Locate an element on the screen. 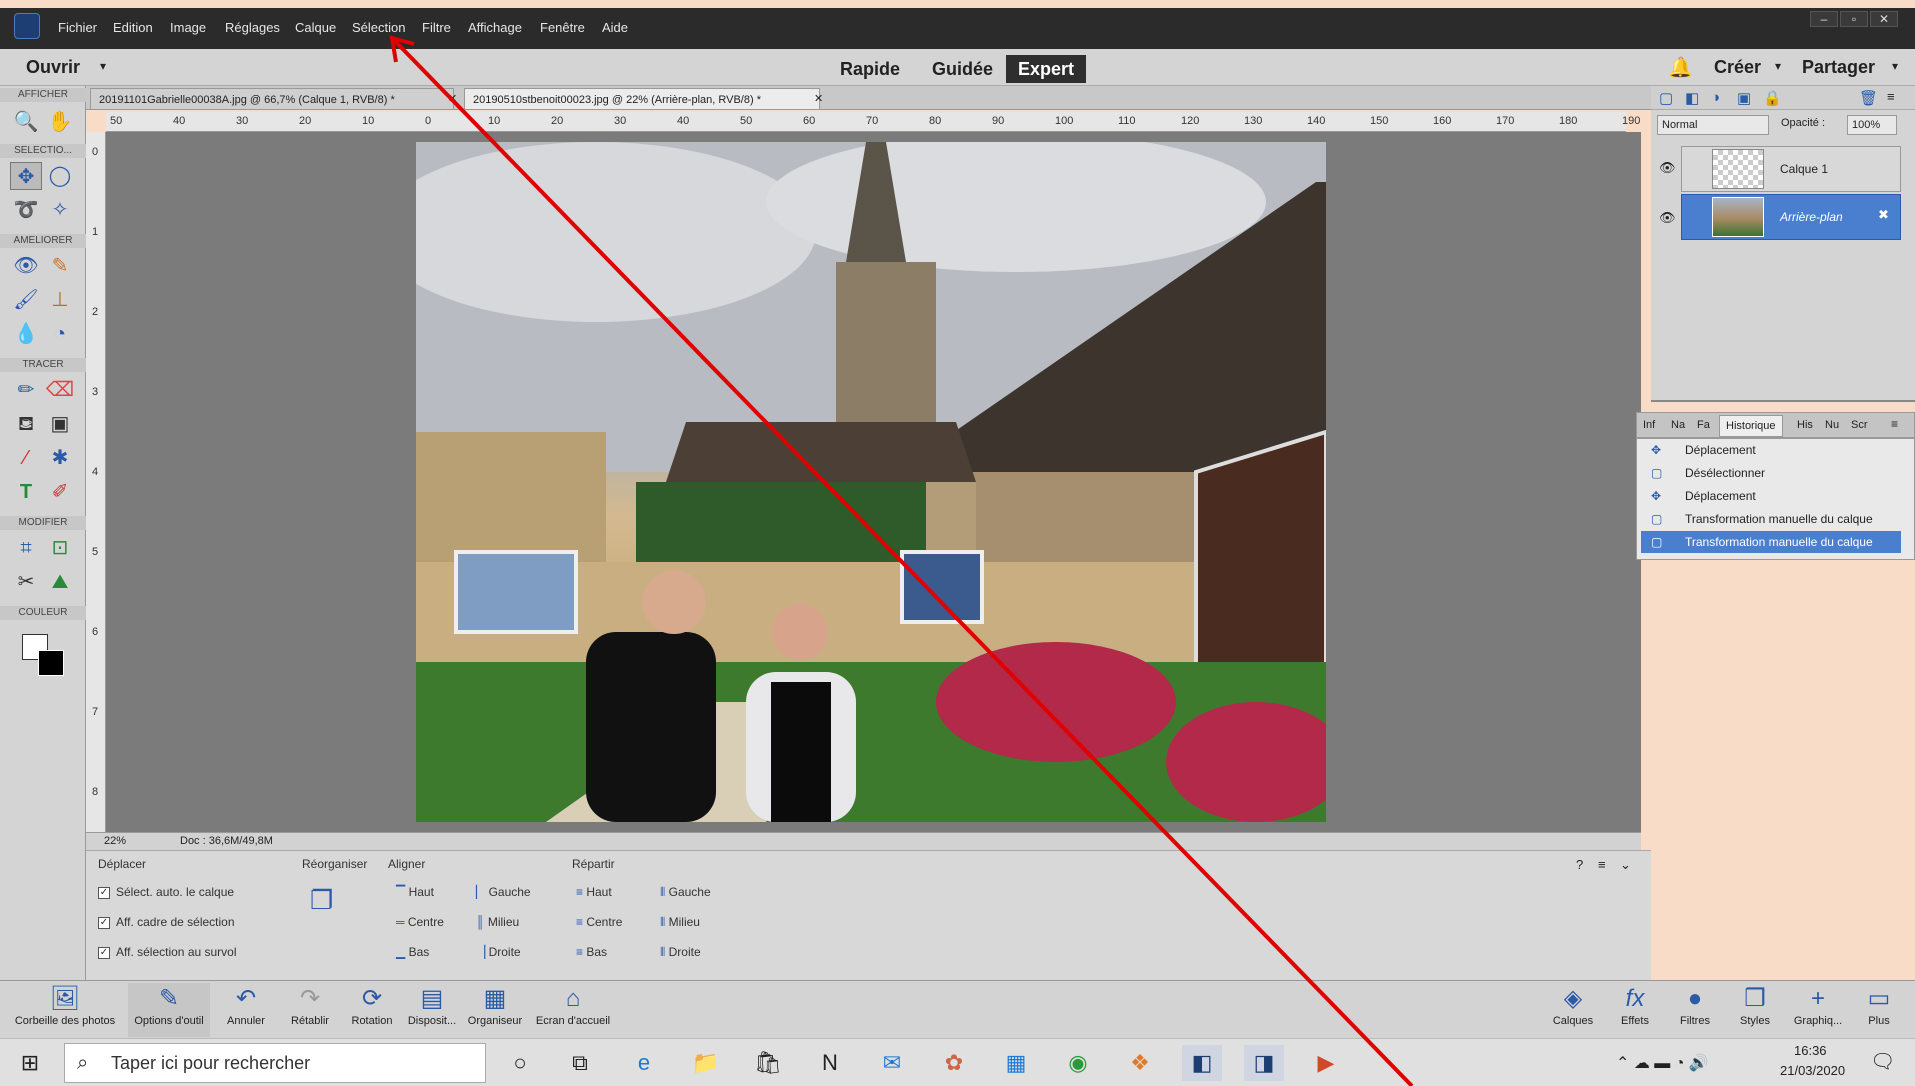 Image resolution: width=1915 pixels, height=1086 pixels. styles-button: ❒ Styles is located at coordinates (1755, 1010).